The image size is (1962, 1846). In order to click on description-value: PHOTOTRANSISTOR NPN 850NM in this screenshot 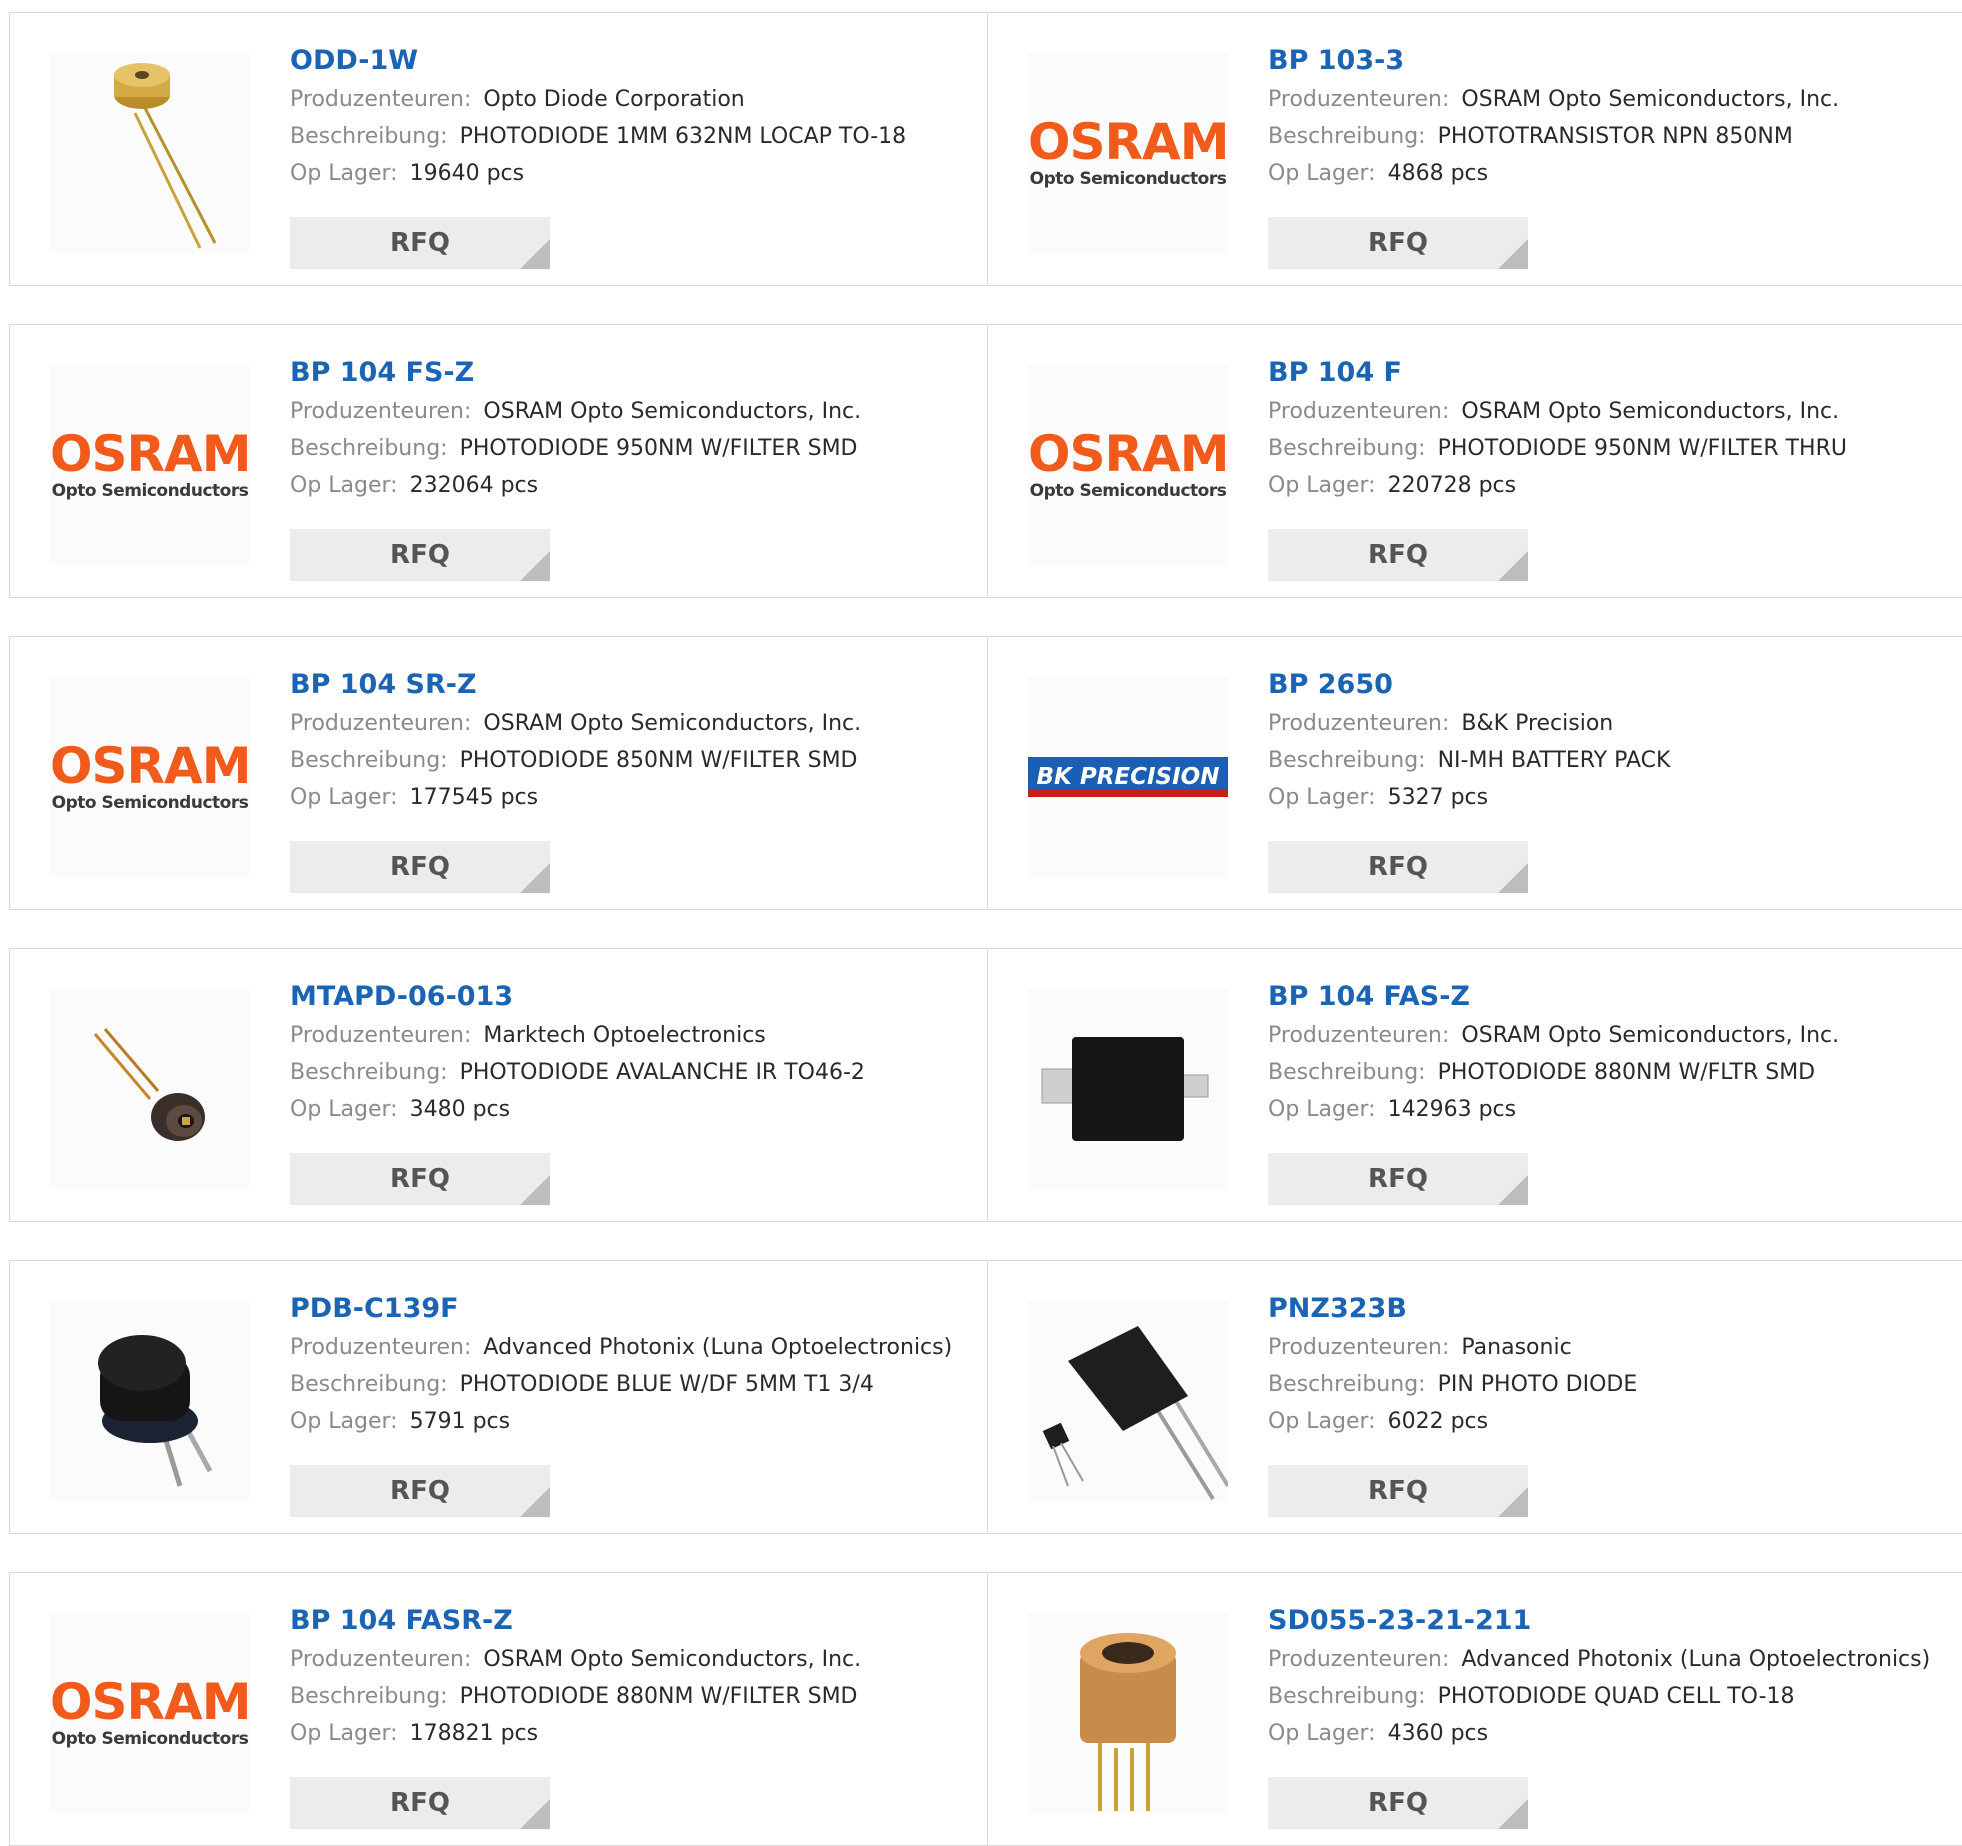, I will do `click(1615, 136)`.